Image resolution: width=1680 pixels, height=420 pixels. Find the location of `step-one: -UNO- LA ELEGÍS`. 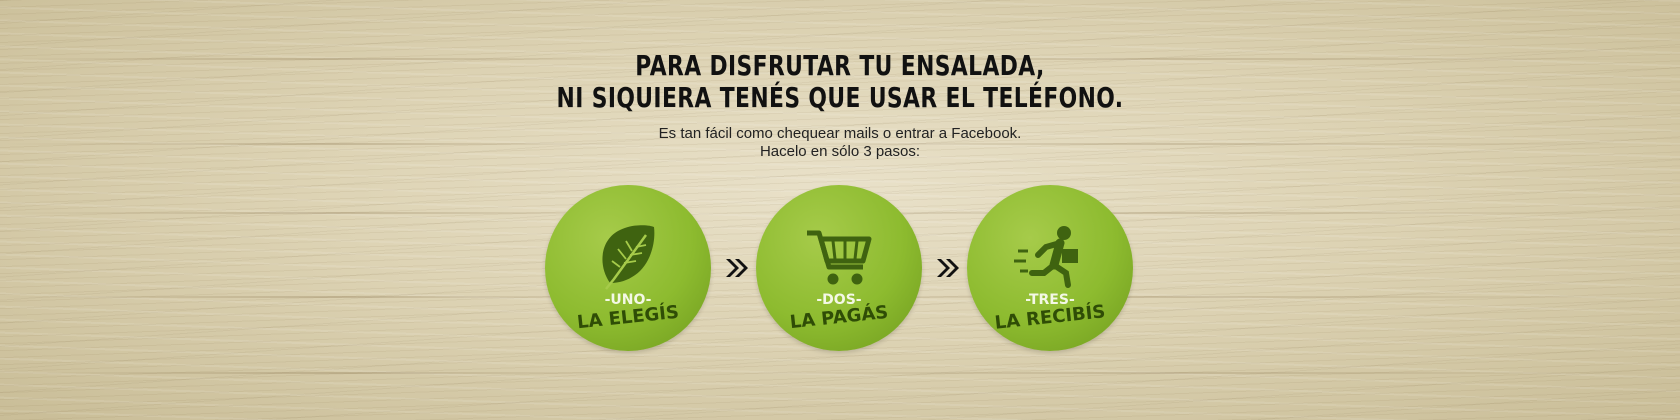

step-one: -UNO- LA ELEGÍS is located at coordinates (628, 268).